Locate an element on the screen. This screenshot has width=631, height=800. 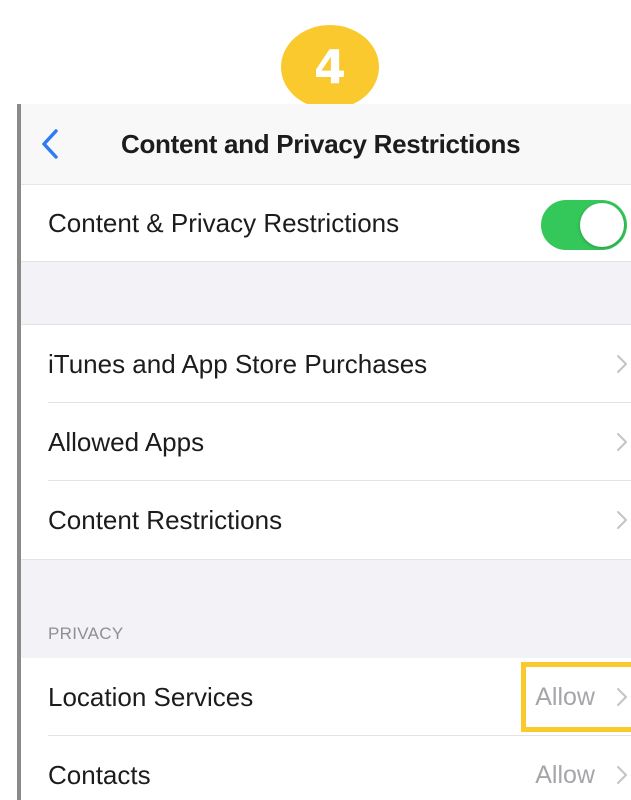
list-item-contacts: Contacts Allow is located at coordinates (326, 768).